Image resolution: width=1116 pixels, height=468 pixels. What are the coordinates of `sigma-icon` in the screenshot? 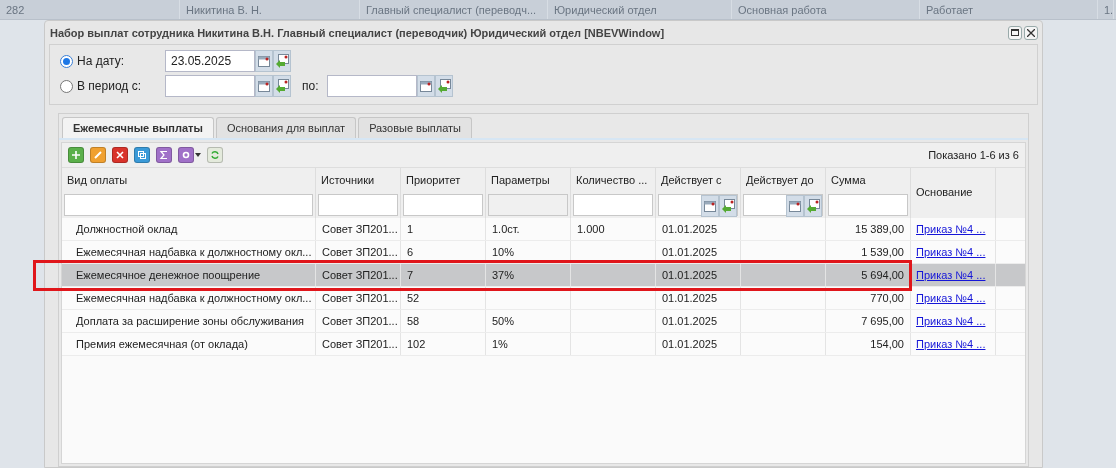 It's located at (164, 155).